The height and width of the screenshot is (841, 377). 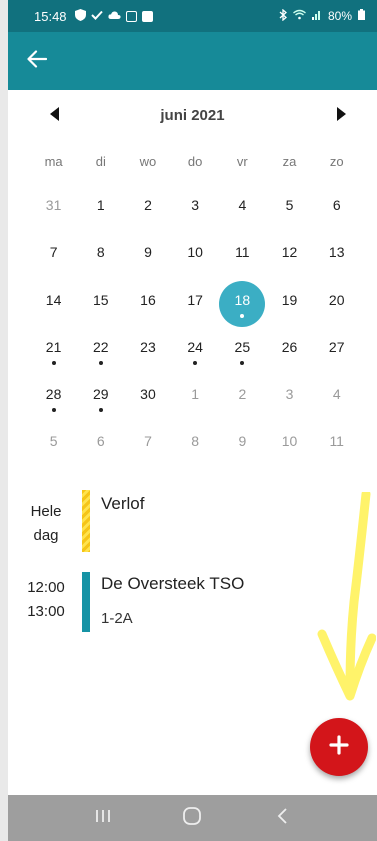 I want to click on calendar-day: 13, so click(x=336, y=256).